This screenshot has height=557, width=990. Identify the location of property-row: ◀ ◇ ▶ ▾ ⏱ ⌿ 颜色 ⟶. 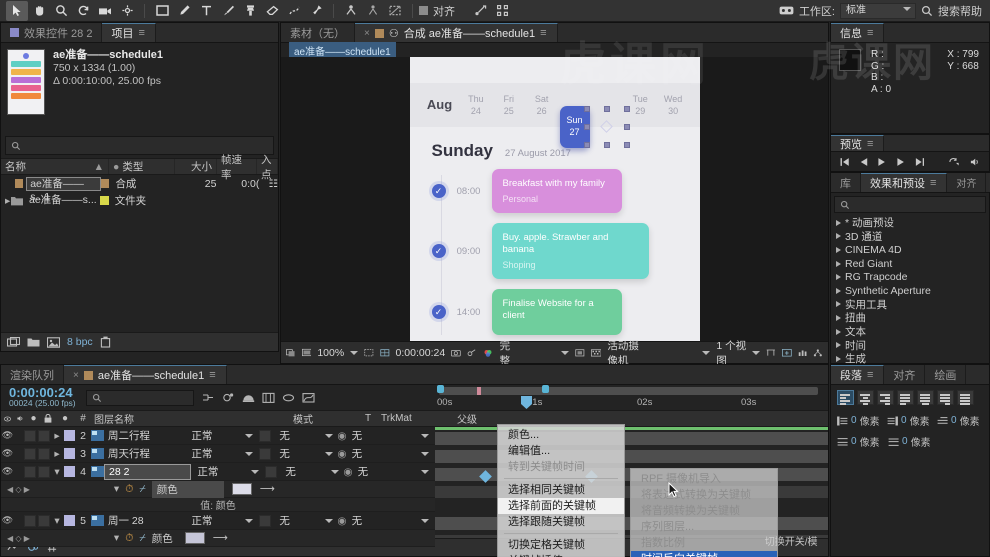
(218, 489).